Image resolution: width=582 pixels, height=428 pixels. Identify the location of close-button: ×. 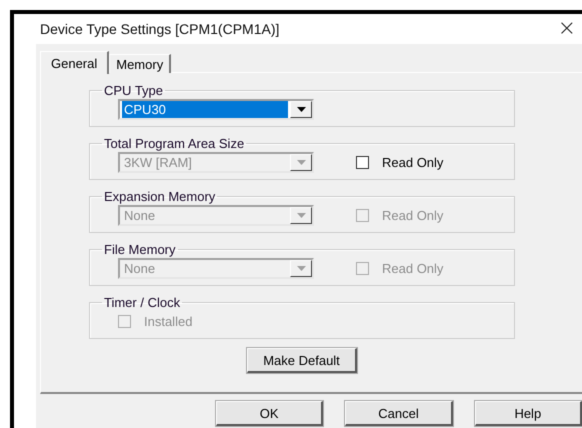
(567, 29).